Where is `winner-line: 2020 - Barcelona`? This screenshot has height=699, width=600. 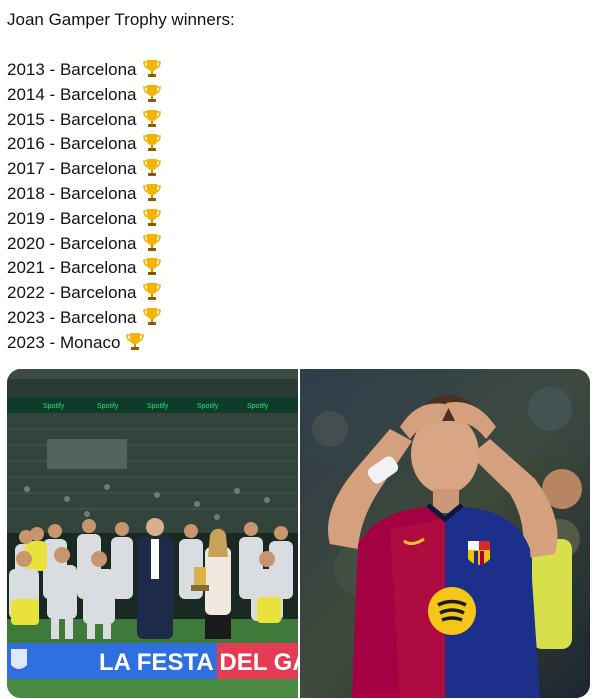 winner-line: 2020 - Barcelona is located at coordinates (300, 244).